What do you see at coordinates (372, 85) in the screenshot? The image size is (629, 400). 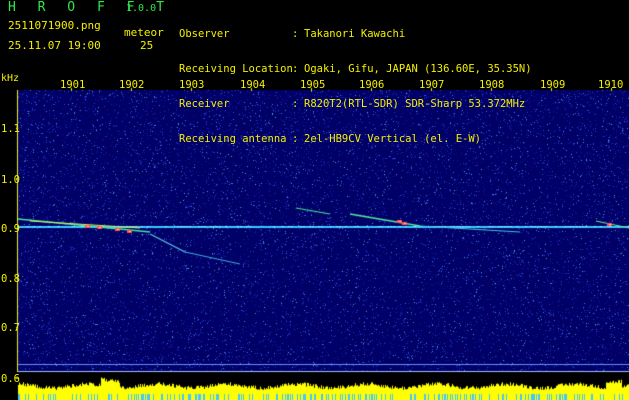 I see `x-tick-1906: 1906` at bounding box center [372, 85].